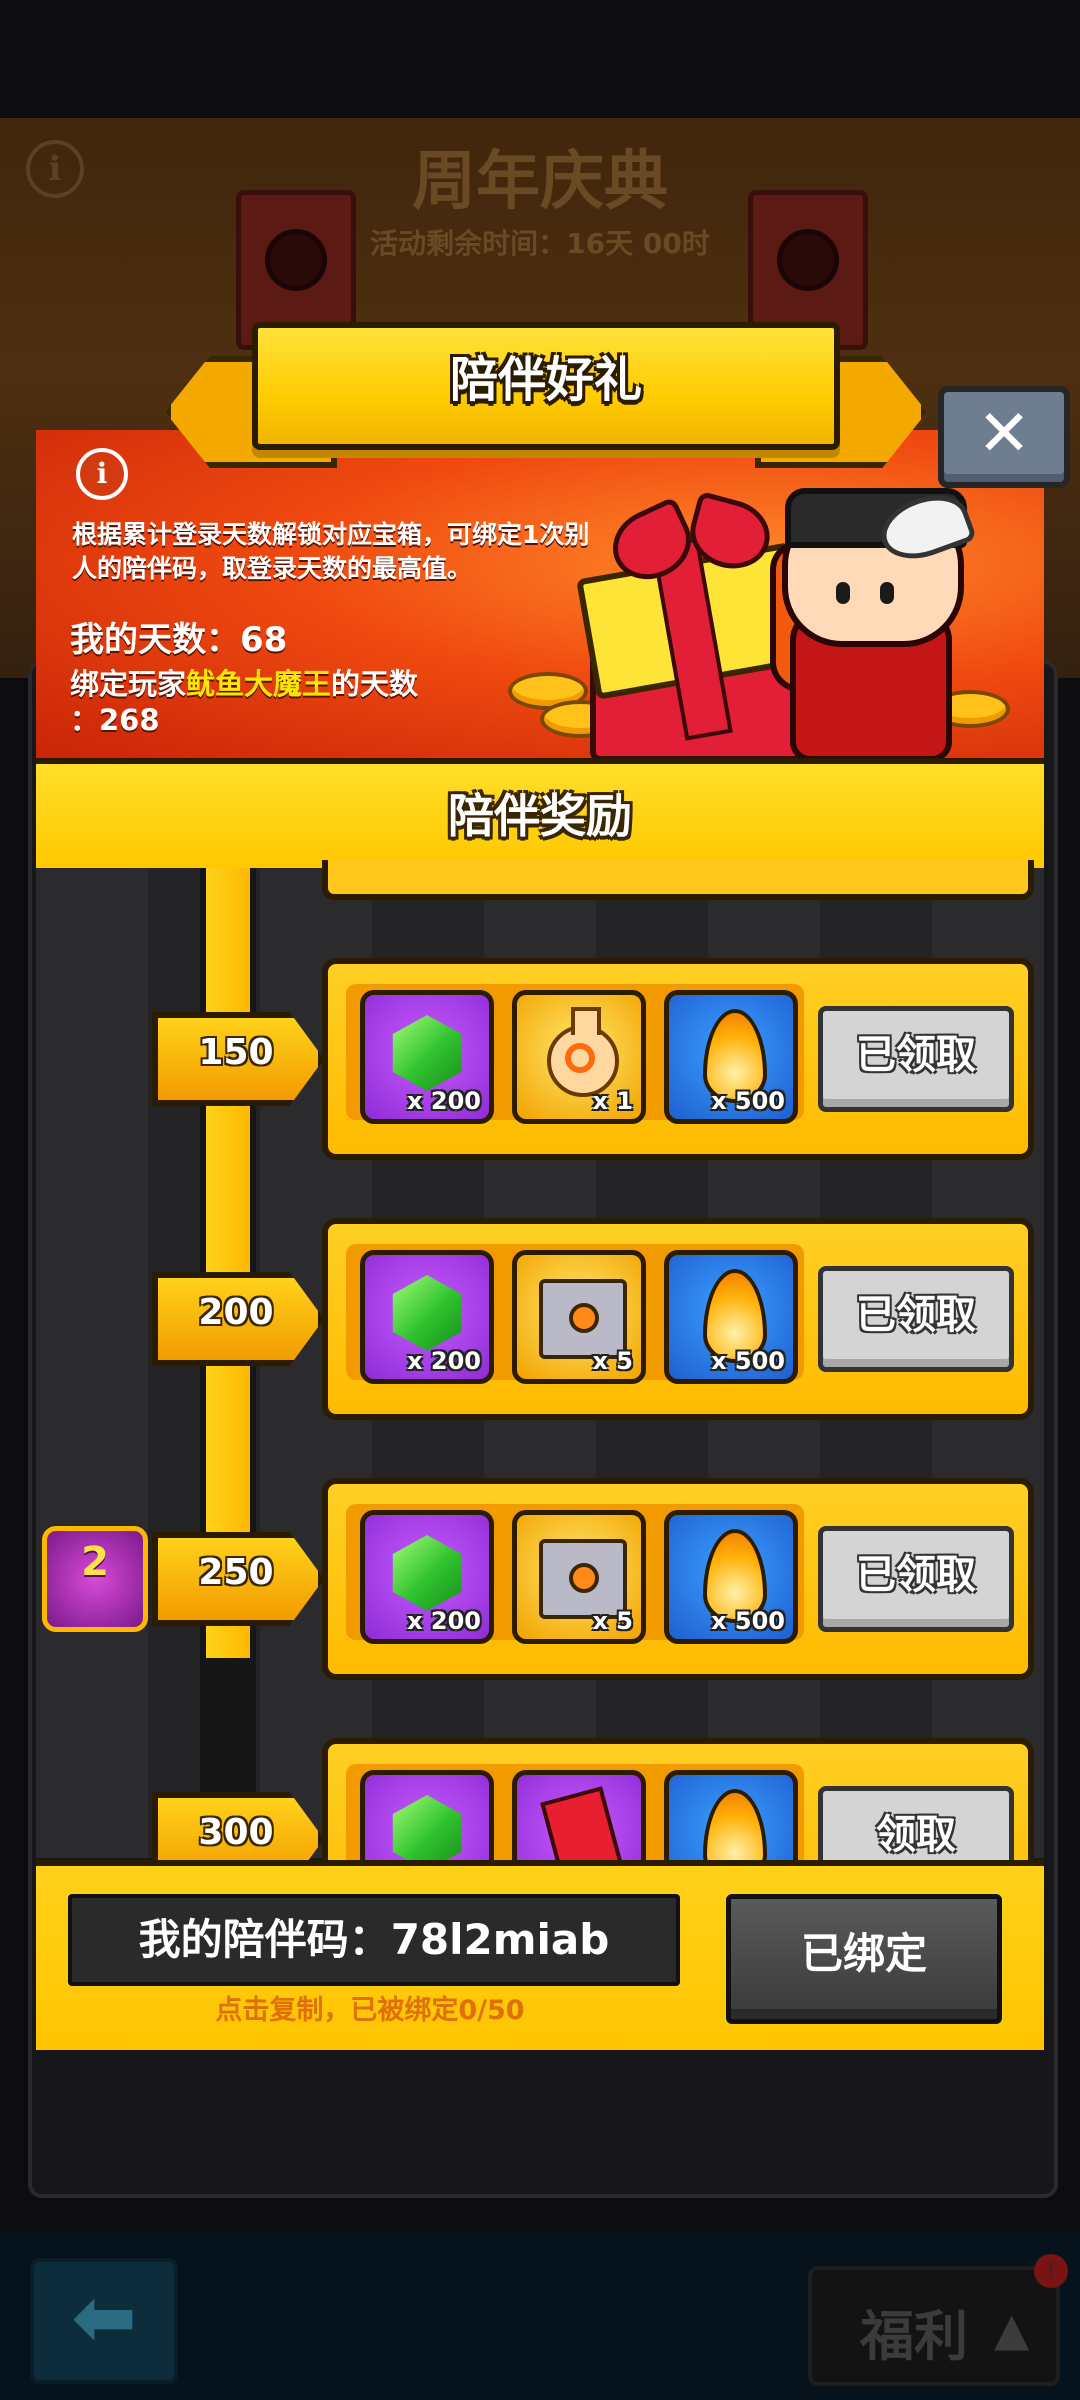 This screenshot has height=2400, width=1080. Describe the element at coordinates (540, 182) in the screenshot. I see `event-title: 周年庆典` at that location.